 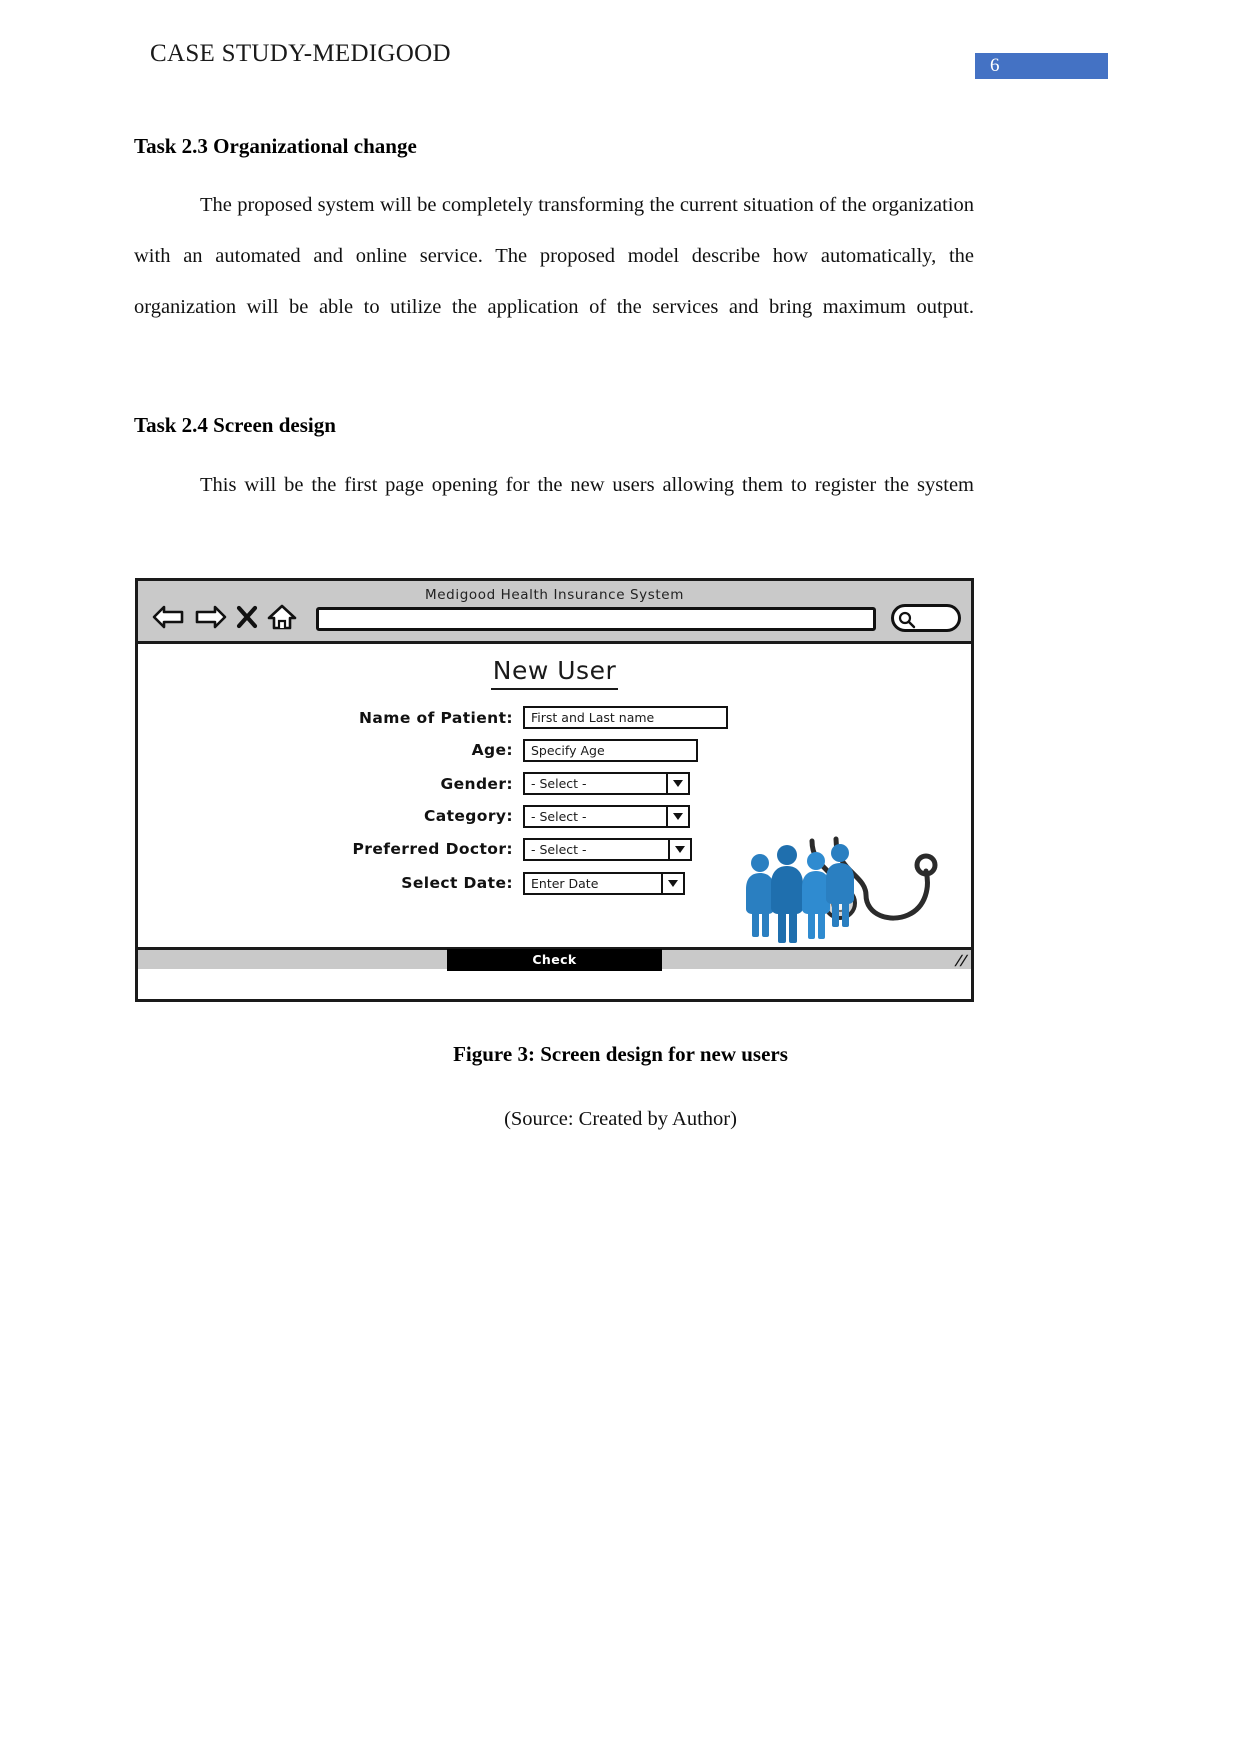 I want to click on label-name-of-patient: Name of Patient:, so click(x=436, y=717).